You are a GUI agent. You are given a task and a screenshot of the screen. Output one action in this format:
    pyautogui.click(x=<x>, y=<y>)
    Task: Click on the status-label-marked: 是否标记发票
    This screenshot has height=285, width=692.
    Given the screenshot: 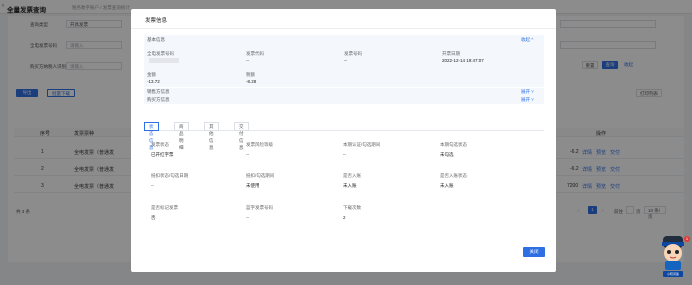 What is the action you would take?
    pyautogui.click(x=164, y=207)
    